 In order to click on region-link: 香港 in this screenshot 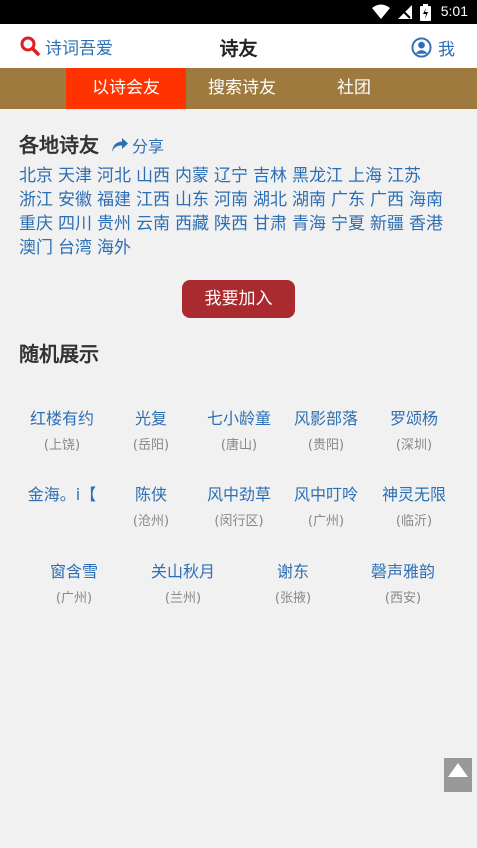, I will do `click(426, 224)`.